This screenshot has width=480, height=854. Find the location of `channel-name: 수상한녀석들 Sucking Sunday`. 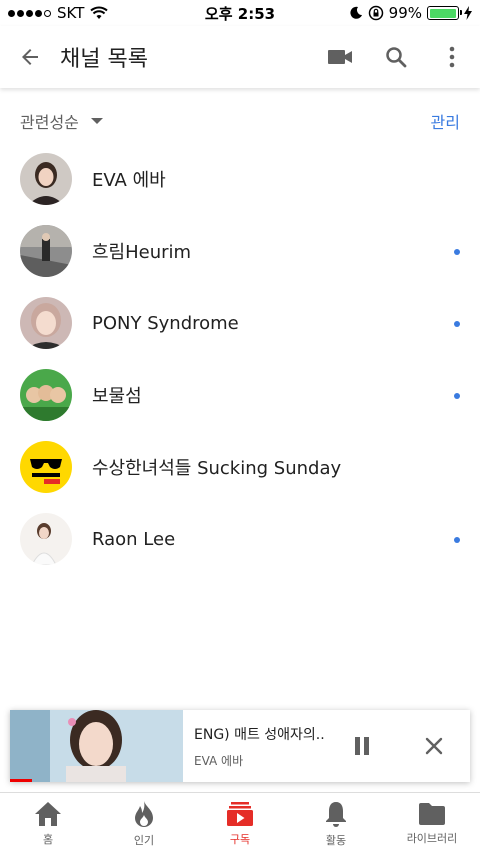

channel-name: 수상한녀석들 Sucking Sunday is located at coordinates (217, 468).